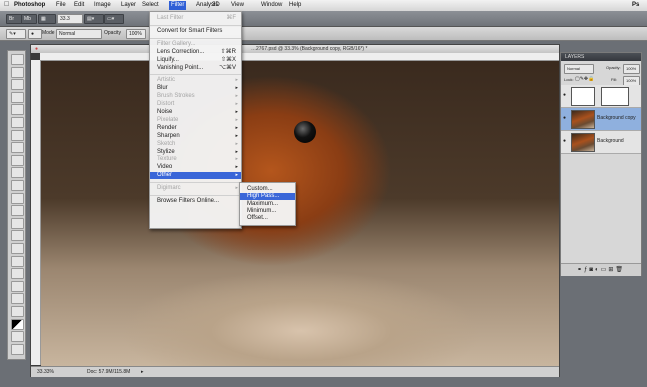  Describe the element at coordinates (601, 57) in the screenshot. I see `layers-panel-tab: LAYERS` at that location.